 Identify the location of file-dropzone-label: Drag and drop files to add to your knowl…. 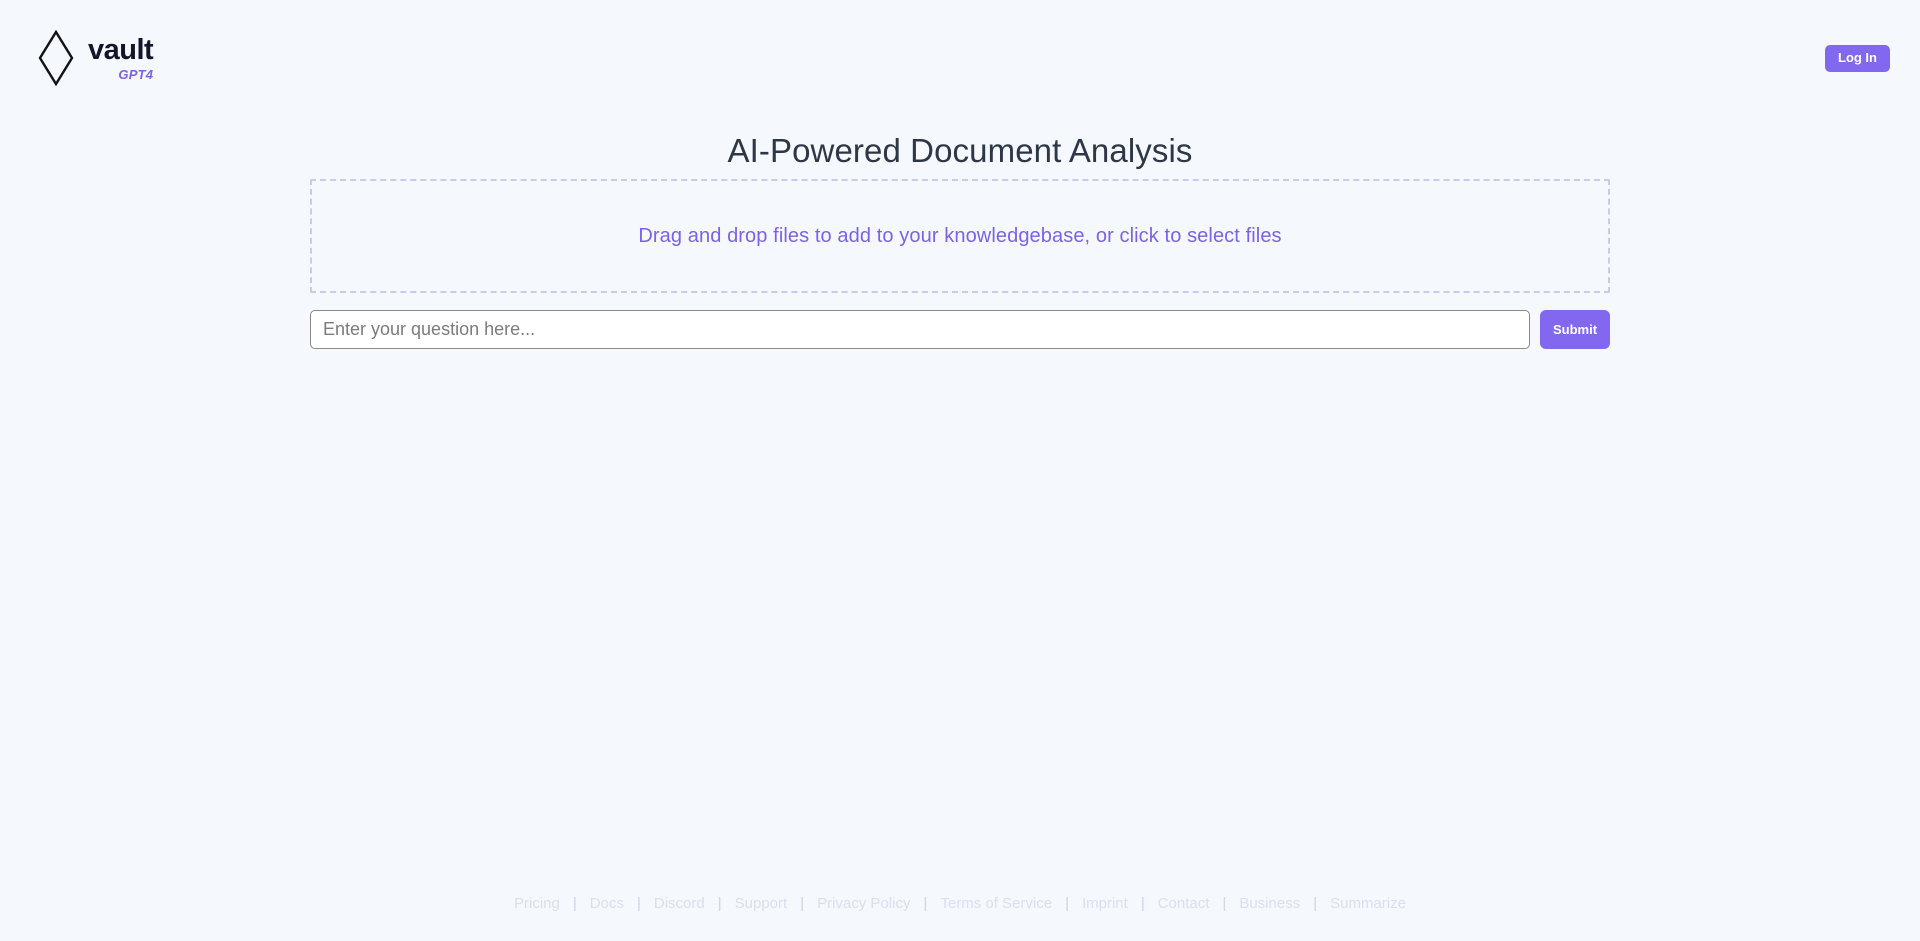
(960, 235).